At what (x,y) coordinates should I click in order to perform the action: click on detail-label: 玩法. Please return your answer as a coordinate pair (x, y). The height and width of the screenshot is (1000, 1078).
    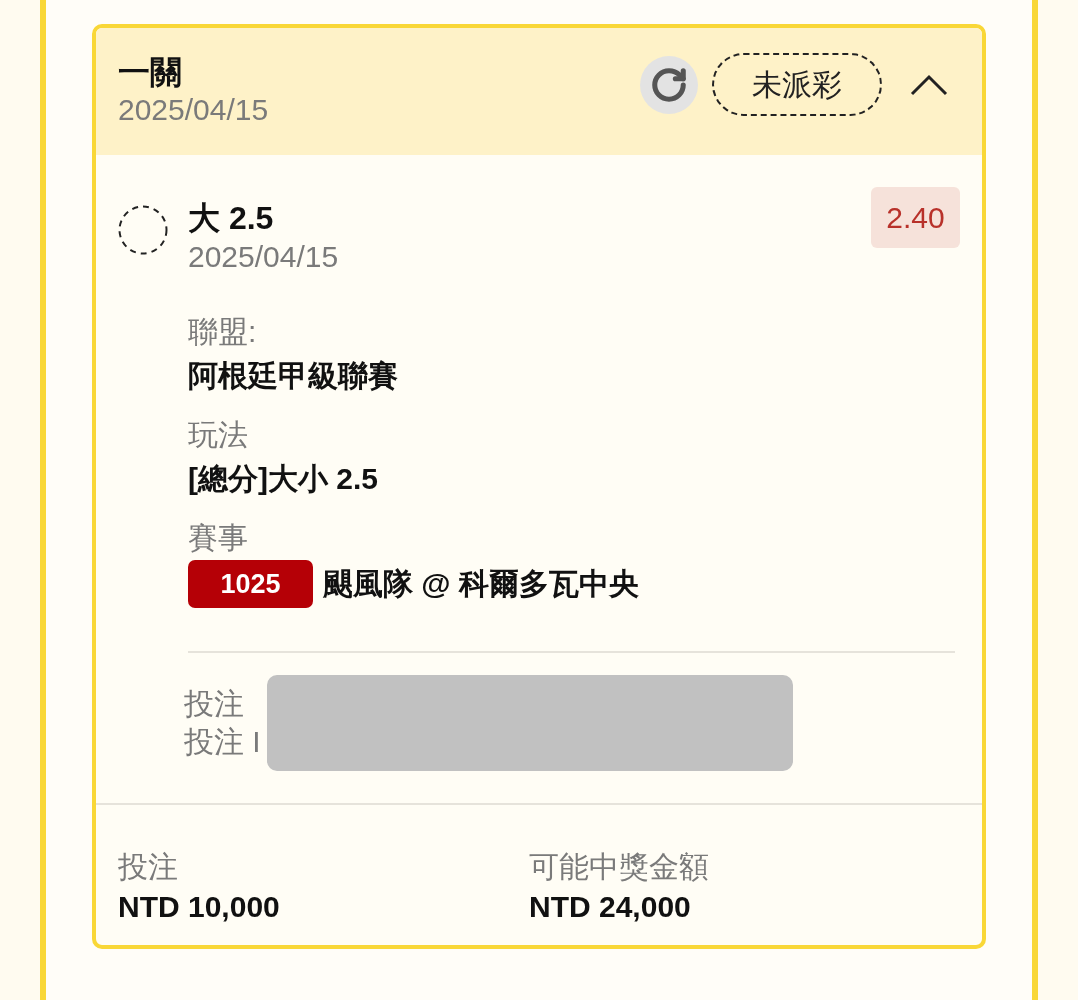
    Looking at the image, I should click on (218, 435).